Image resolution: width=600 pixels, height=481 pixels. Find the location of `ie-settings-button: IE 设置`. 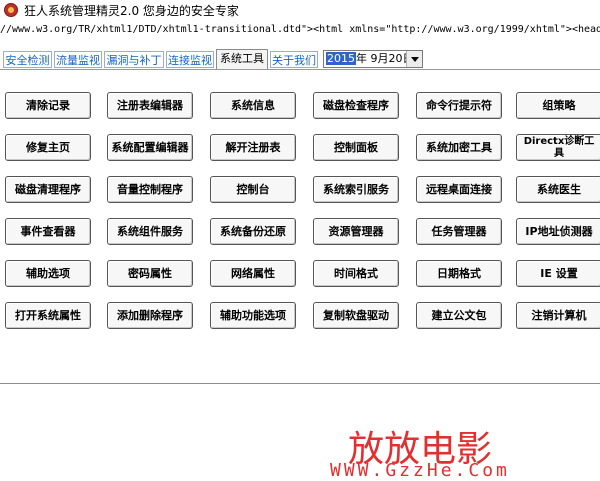

ie-settings-button: IE 设置 is located at coordinates (558, 273).